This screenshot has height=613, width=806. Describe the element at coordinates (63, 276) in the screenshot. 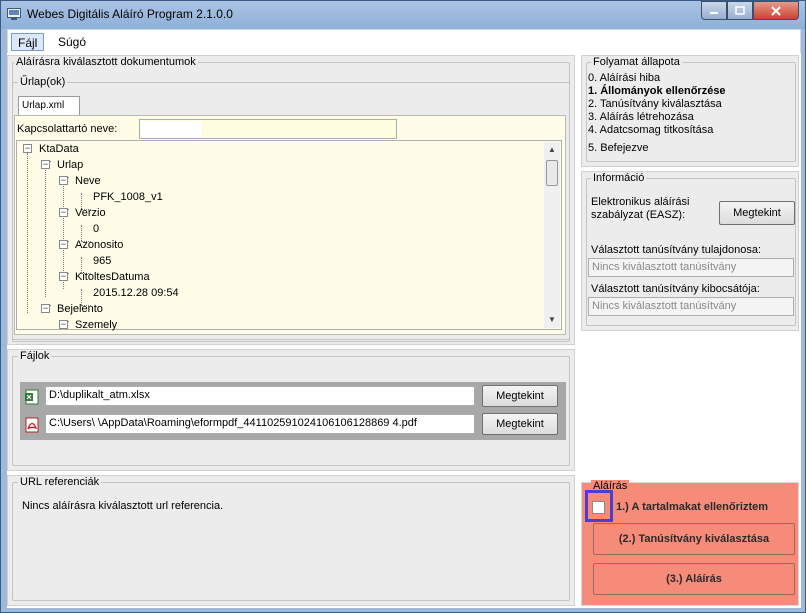

I see `expand-kitoltes-icon: −` at that location.